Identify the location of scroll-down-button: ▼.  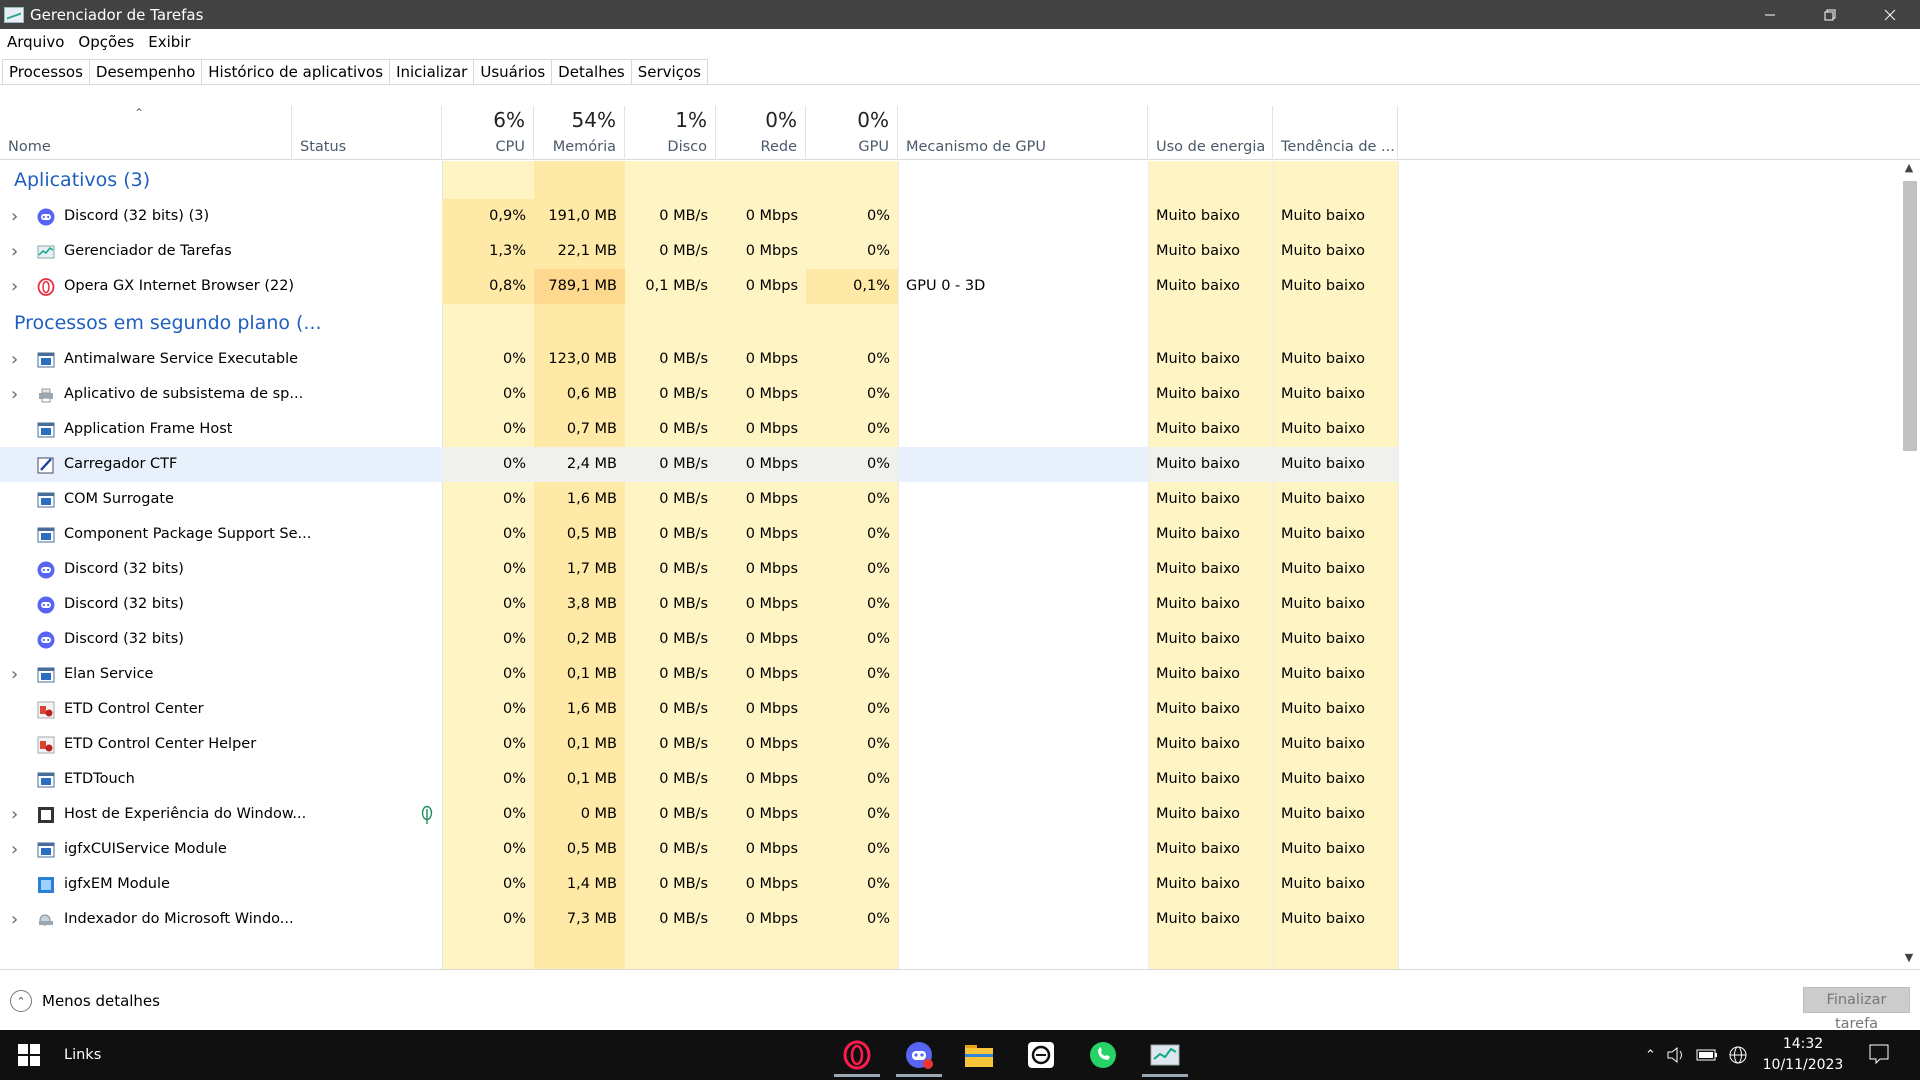
(1909, 960).